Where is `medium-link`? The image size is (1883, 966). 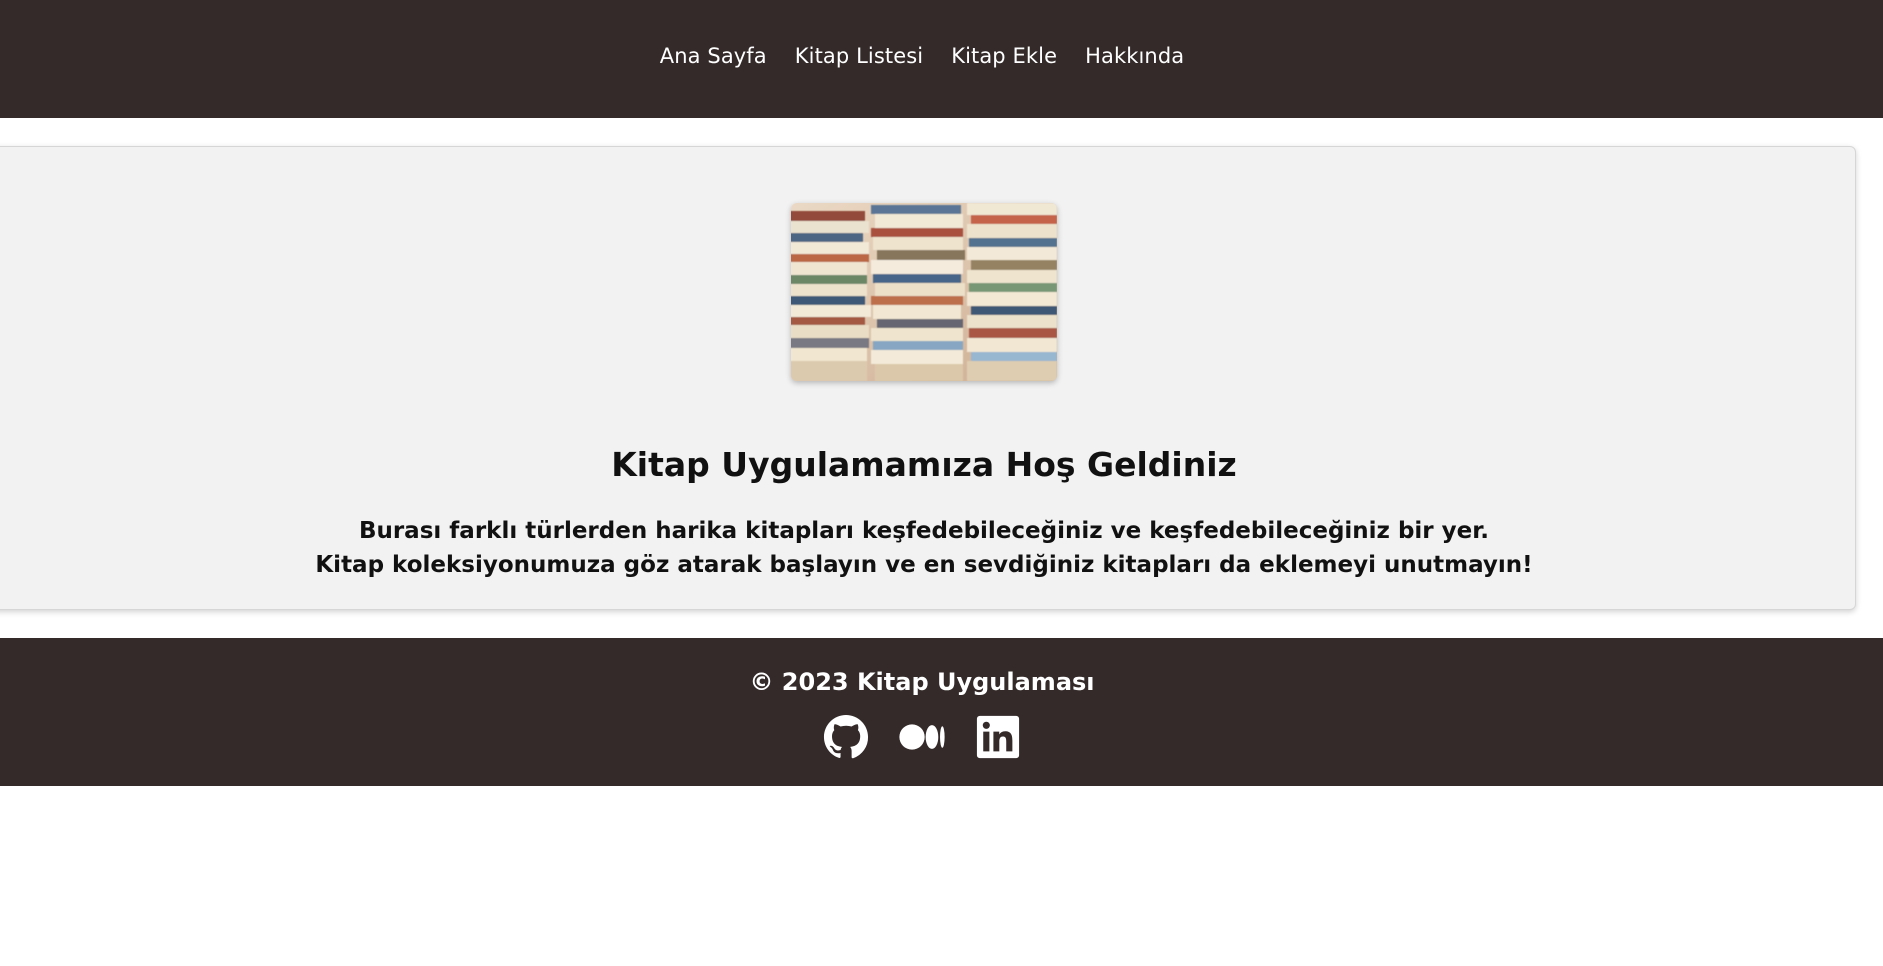
medium-link is located at coordinates (922, 737).